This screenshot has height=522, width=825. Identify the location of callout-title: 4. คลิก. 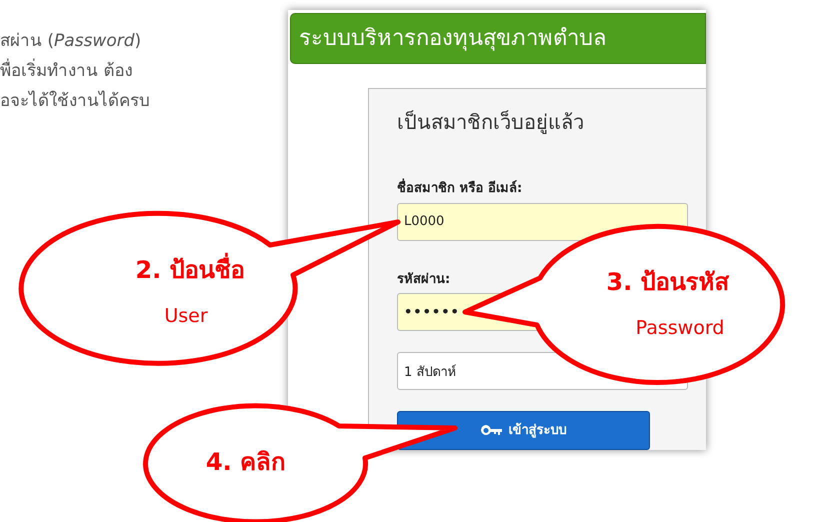
(246, 462).